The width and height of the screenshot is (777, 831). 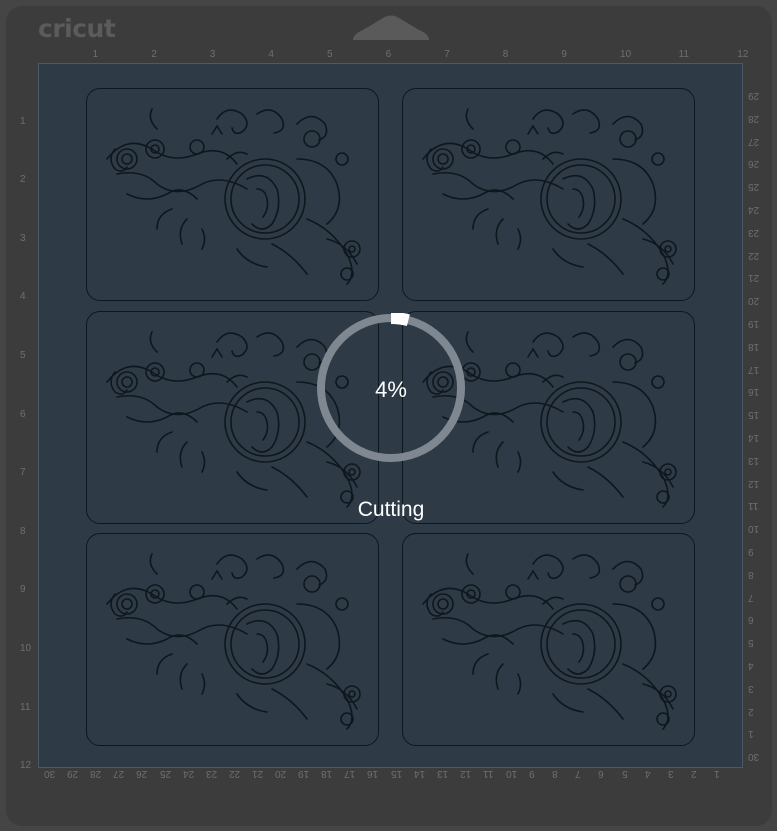 What do you see at coordinates (626, 54) in the screenshot?
I see `ruler-top-label: 10` at bounding box center [626, 54].